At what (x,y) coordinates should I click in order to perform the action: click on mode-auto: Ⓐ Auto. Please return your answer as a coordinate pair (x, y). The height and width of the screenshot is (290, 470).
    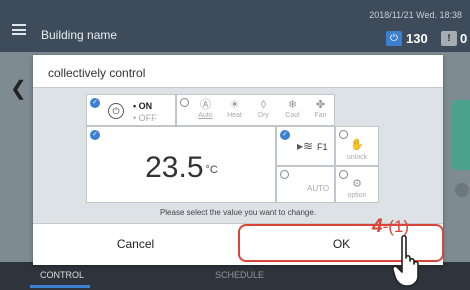
    Looking at the image, I should click on (205, 110).